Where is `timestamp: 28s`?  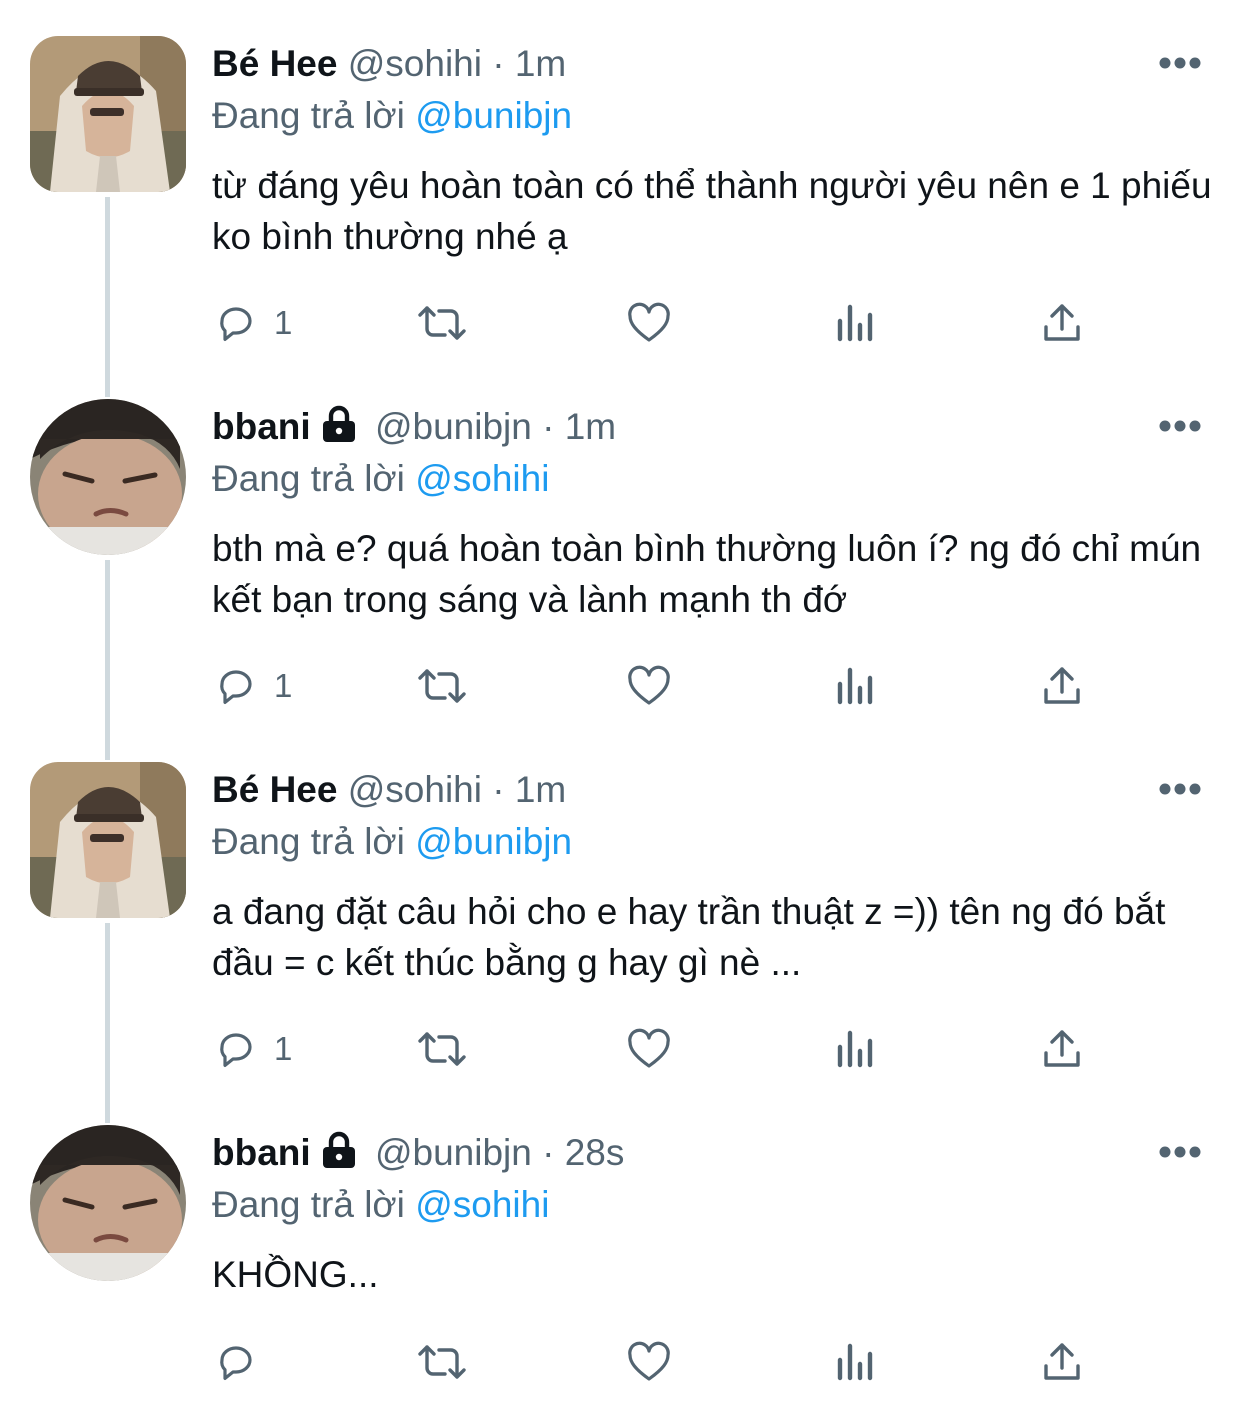 timestamp: 28s is located at coordinates (595, 1152).